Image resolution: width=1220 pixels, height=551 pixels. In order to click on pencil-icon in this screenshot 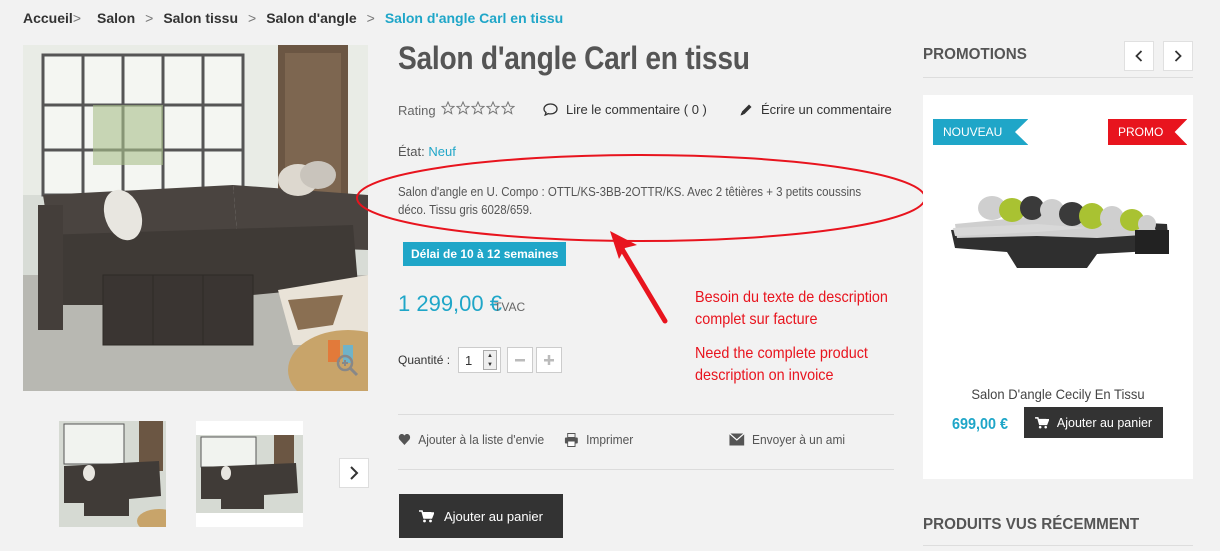, I will do `click(746, 109)`.